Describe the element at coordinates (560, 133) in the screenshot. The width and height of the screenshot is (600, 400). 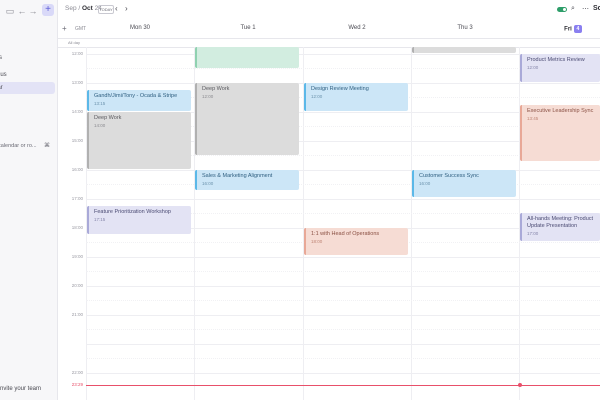
I see `event-executive-leadership: Executive Leadership Sync 13:45` at that location.